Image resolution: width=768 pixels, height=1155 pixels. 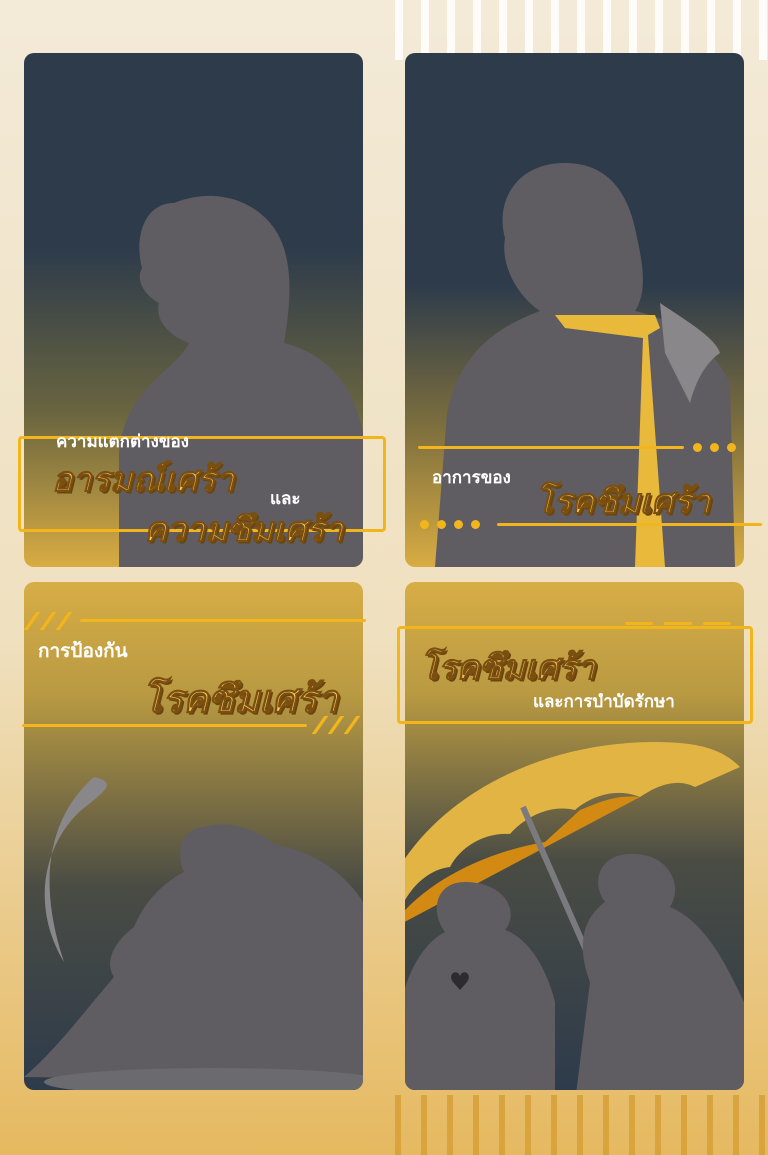 What do you see at coordinates (471, 478) in the screenshot?
I see `p2-subtitle: อาการของ` at bounding box center [471, 478].